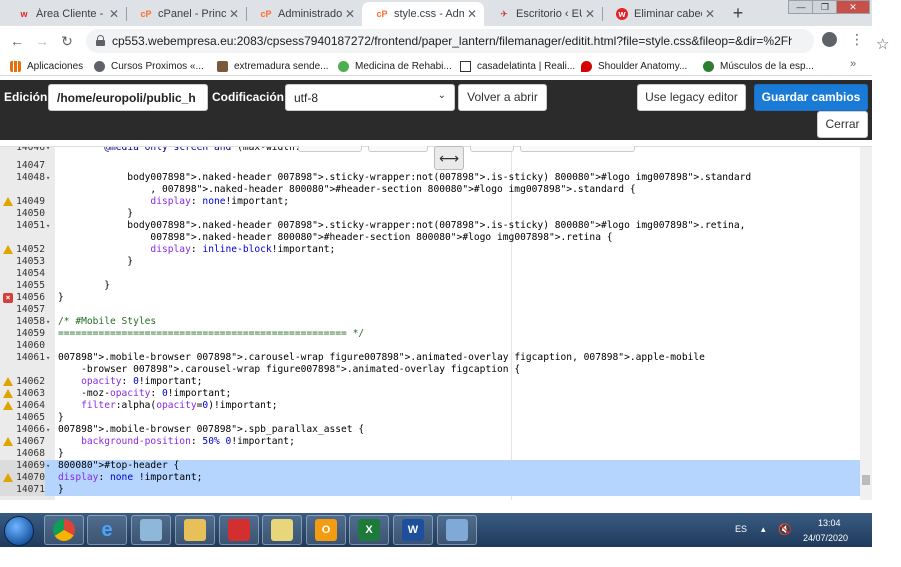  Describe the element at coordinates (22, 334) in the screenshot. I see `line-number: 14059` at that location.